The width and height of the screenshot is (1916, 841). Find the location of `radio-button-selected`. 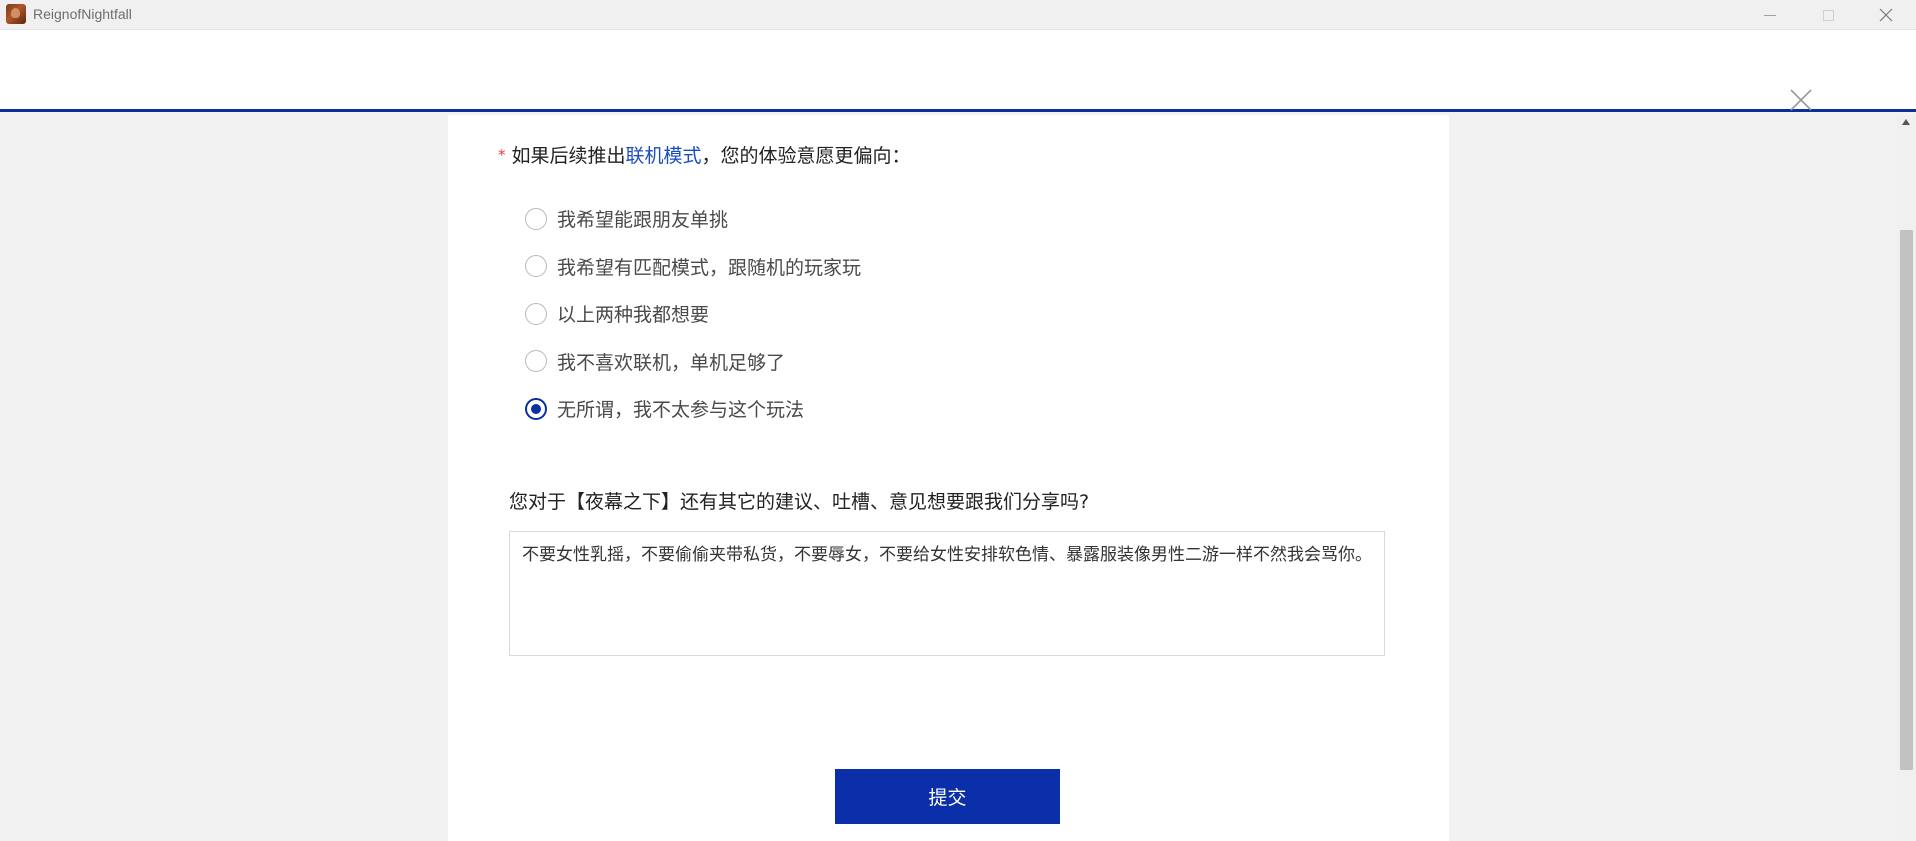

radio-button-selected is located at coordinates (536, 408).